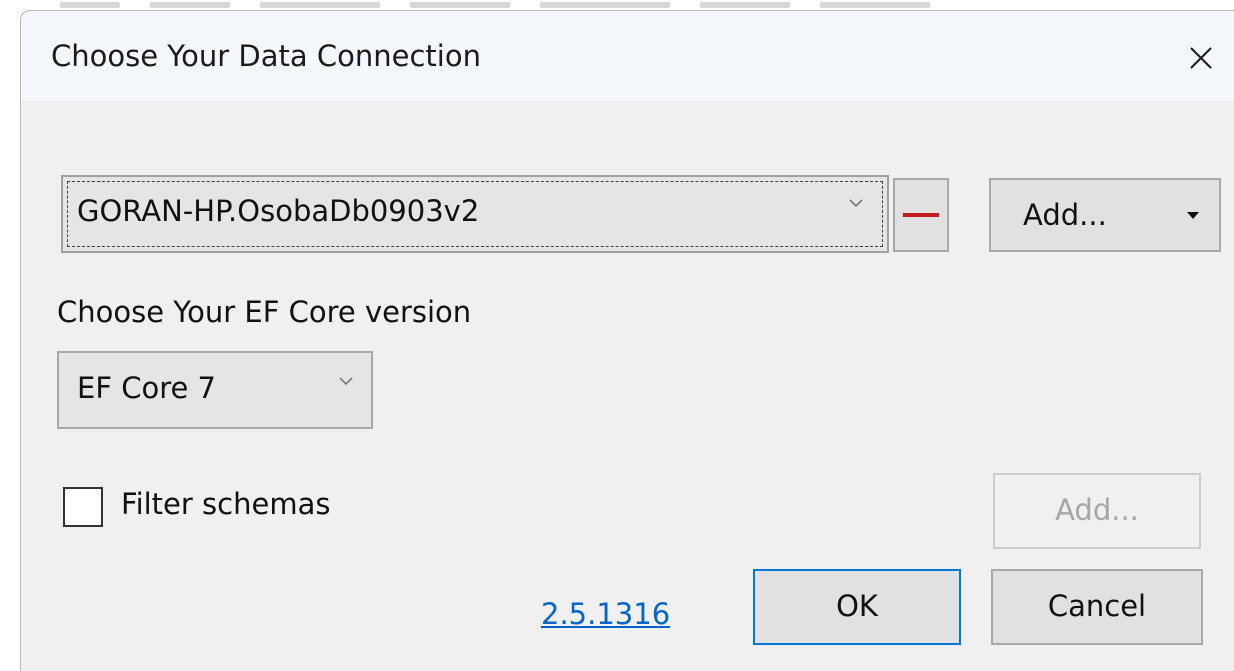 This screenshot has height=671, width=1234. Describe the element at coordinates (1193, 215) in the screenshot. I see `dropdown-arrow-icon` at that location.